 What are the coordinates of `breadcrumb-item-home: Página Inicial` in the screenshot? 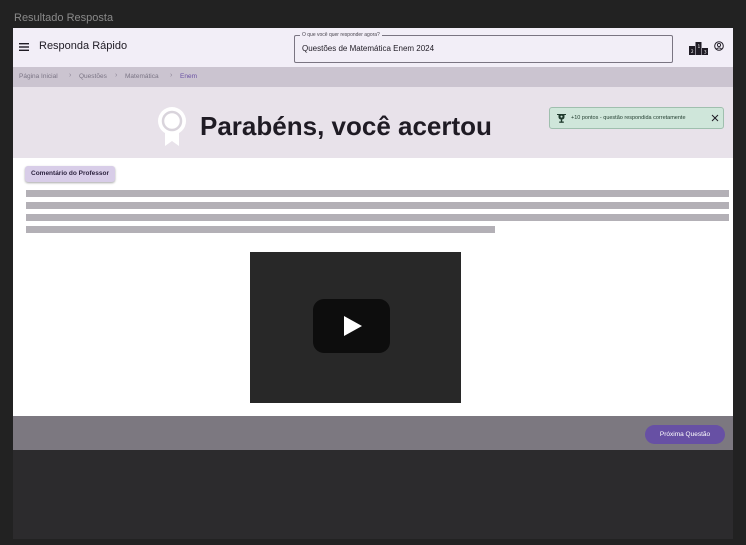 It's located at (38, 76).